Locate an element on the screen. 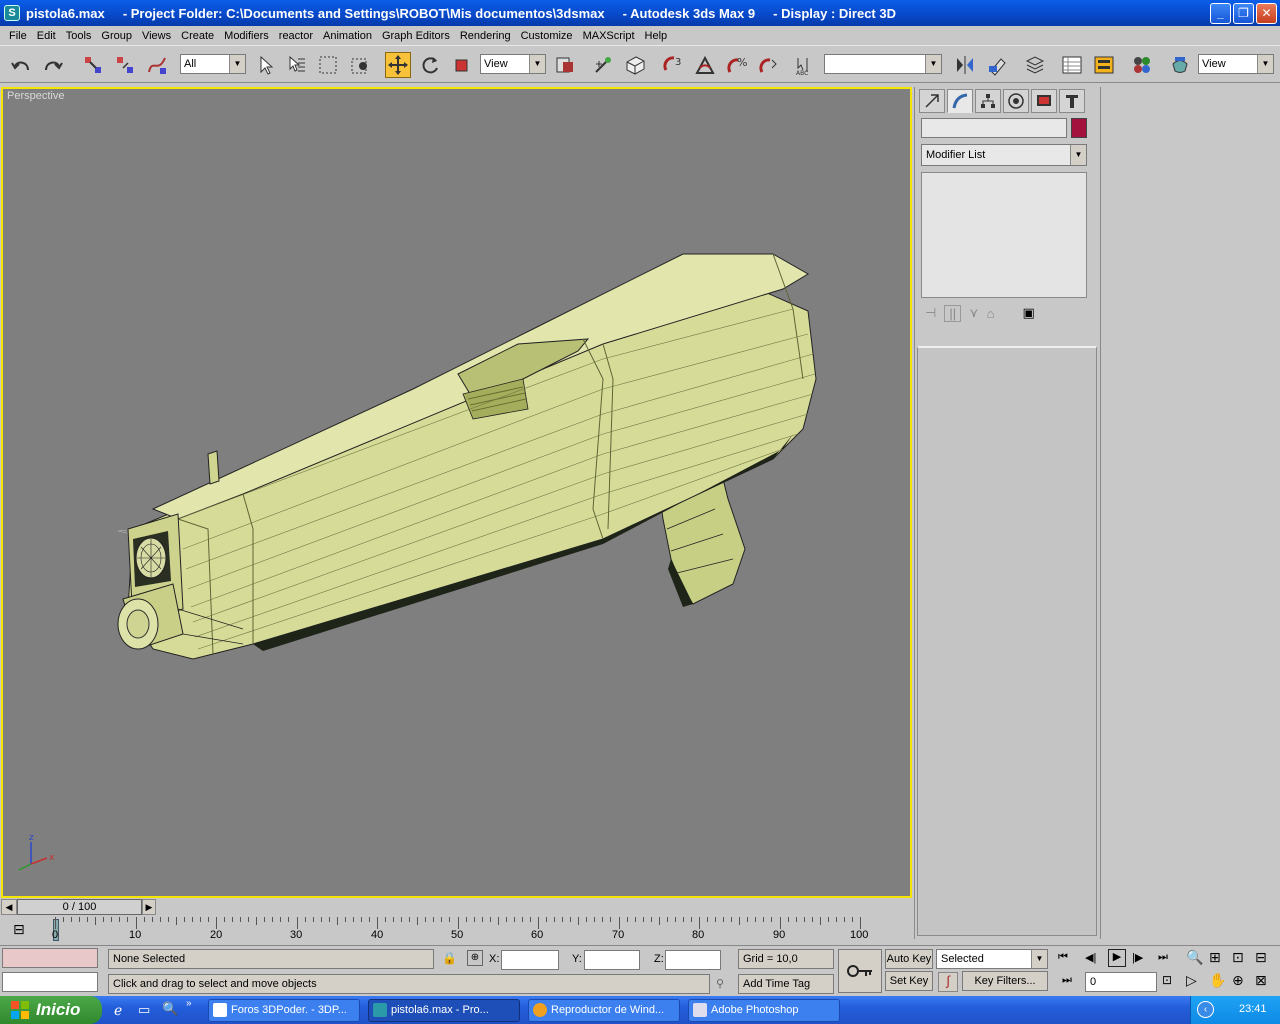 The width and height of the screenshot is (1280, 1024). modify-tab-icon is located at coordinates (960, 101).